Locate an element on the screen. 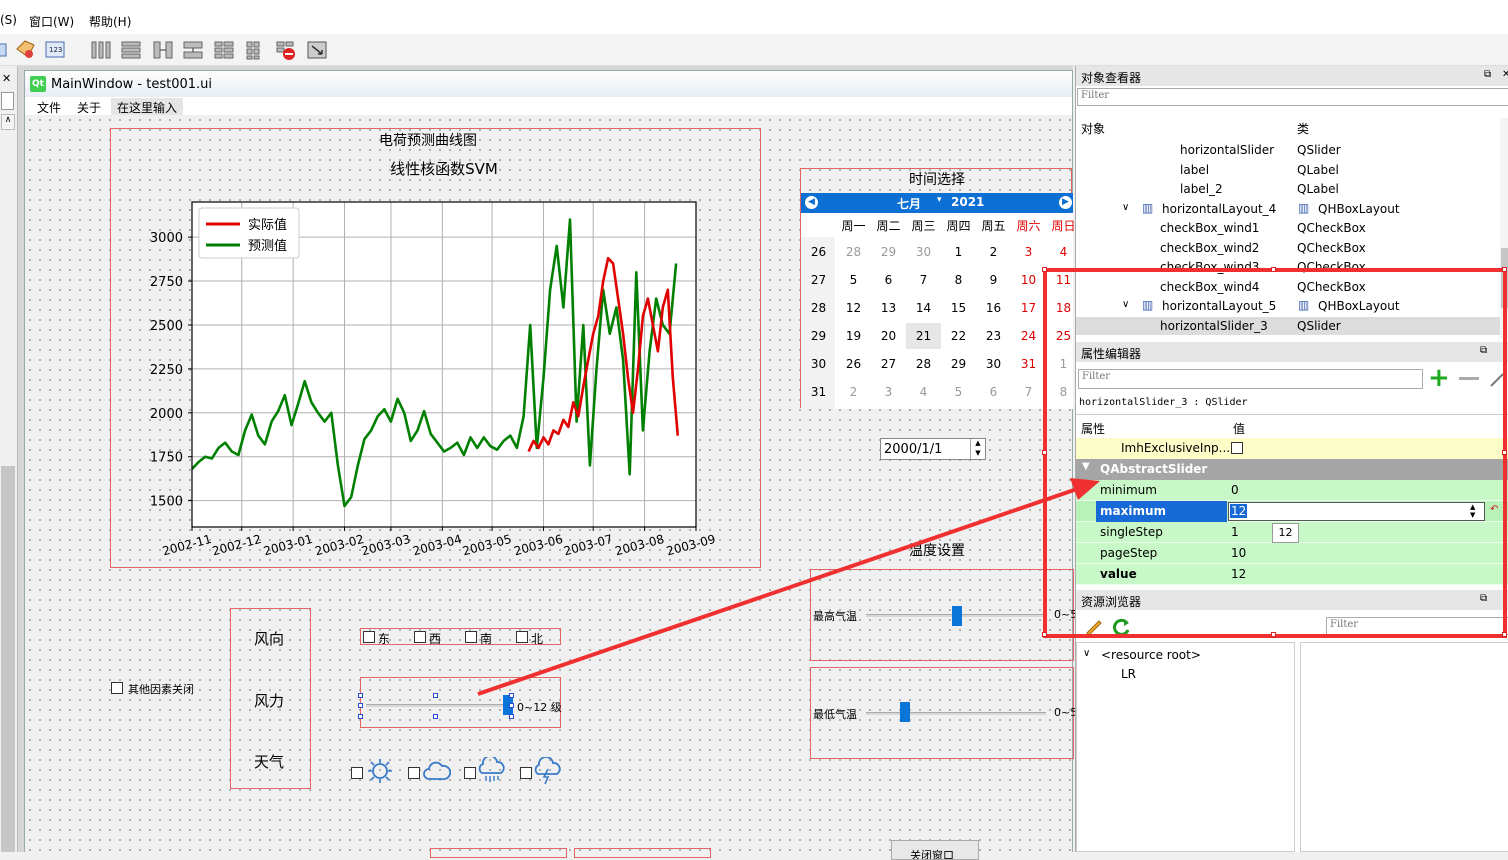 This screenshot has height=860, width=1508. date-down-icon: ▼ is located at coordinates (977, 454).